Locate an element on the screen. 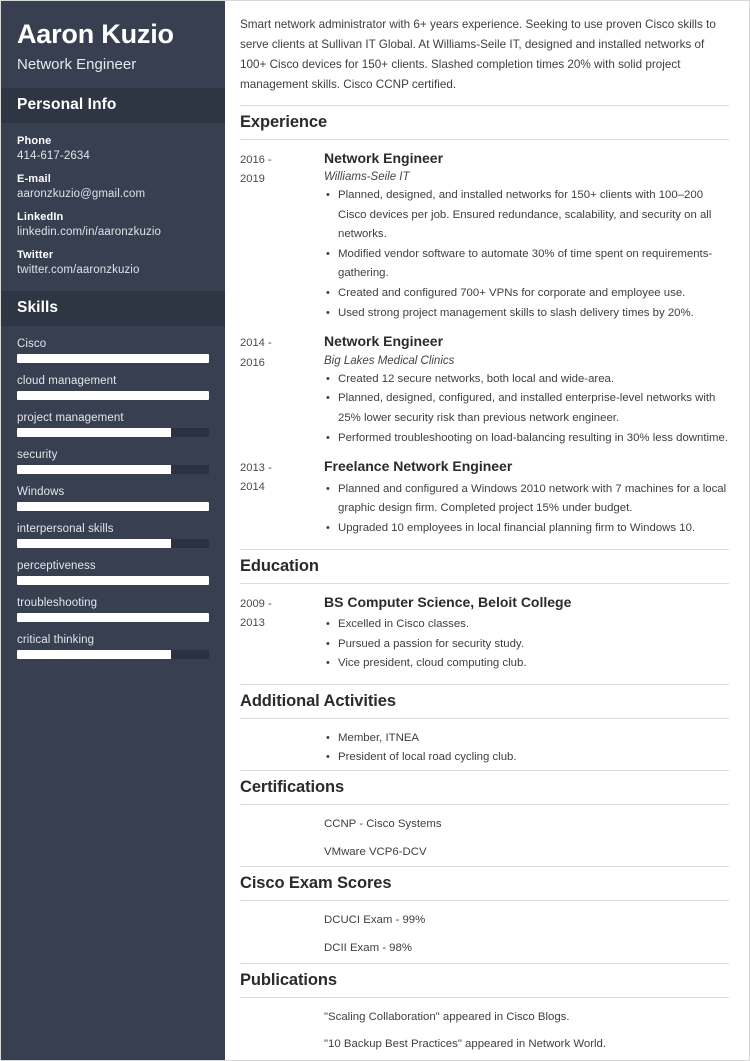  entry-organization: Williams-Seile IT is located at coordinates (367, 177).